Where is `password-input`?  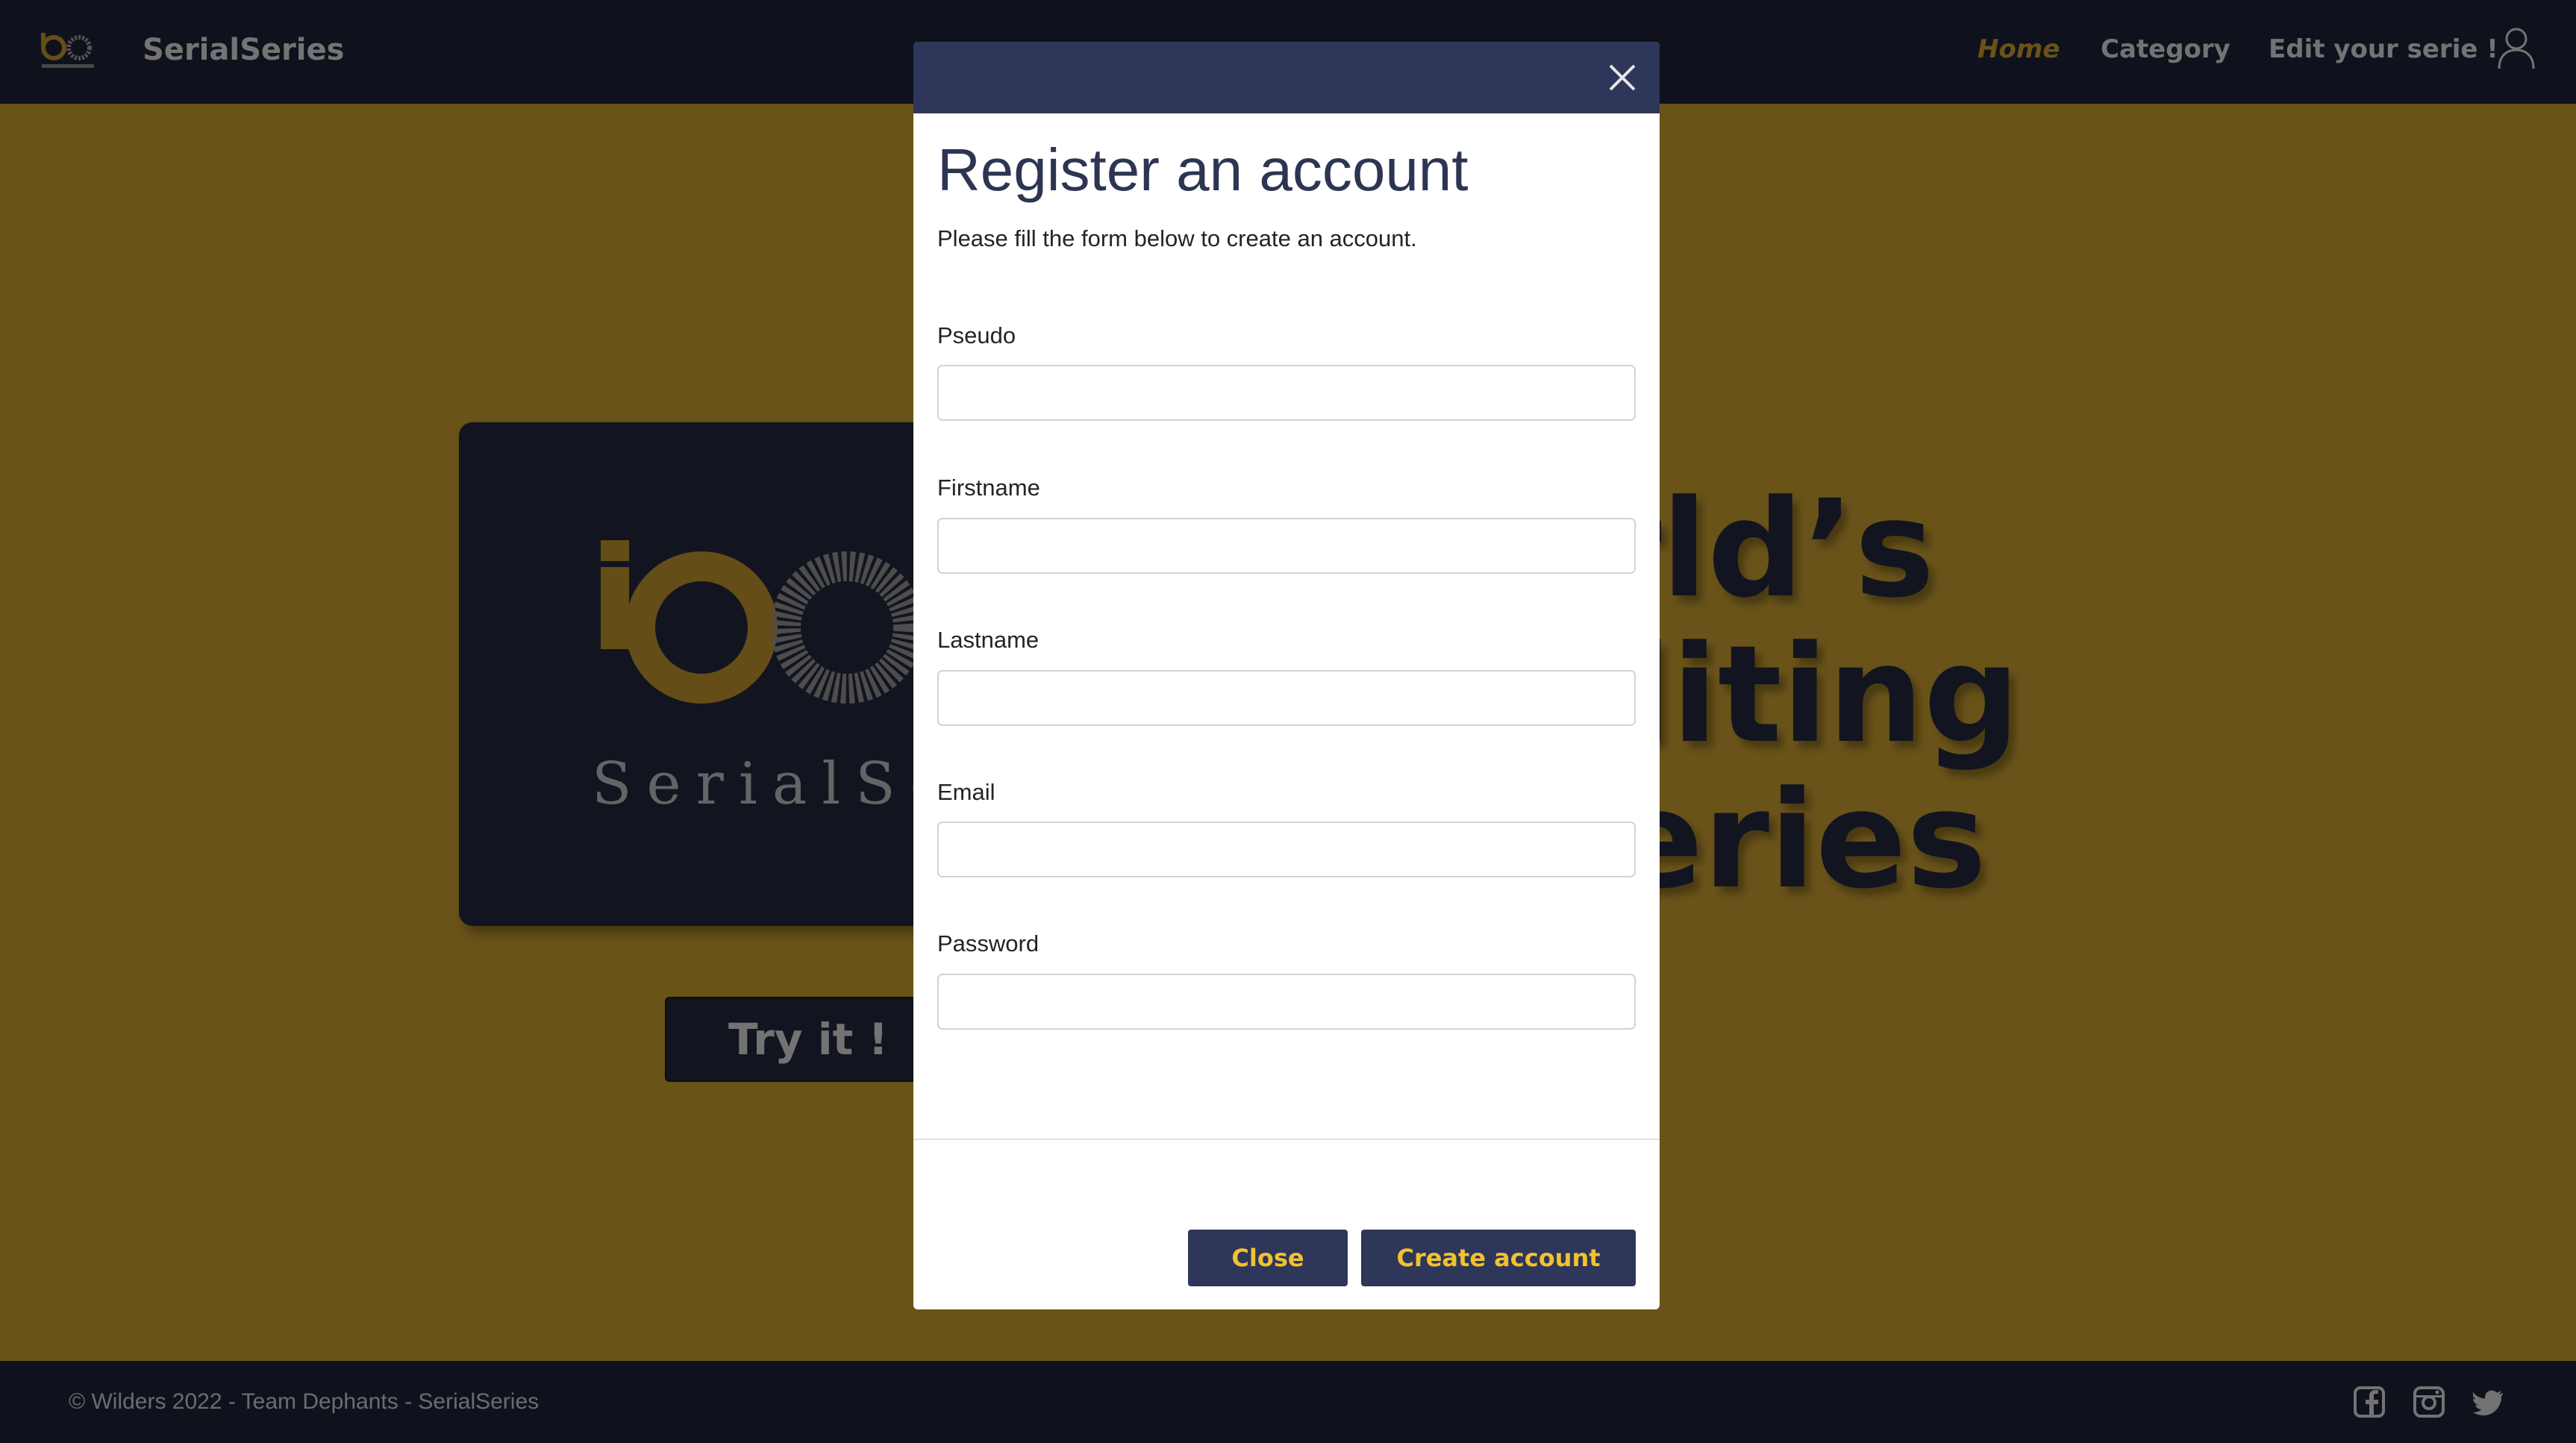
password-input is located at coordinates (1286, 1002).